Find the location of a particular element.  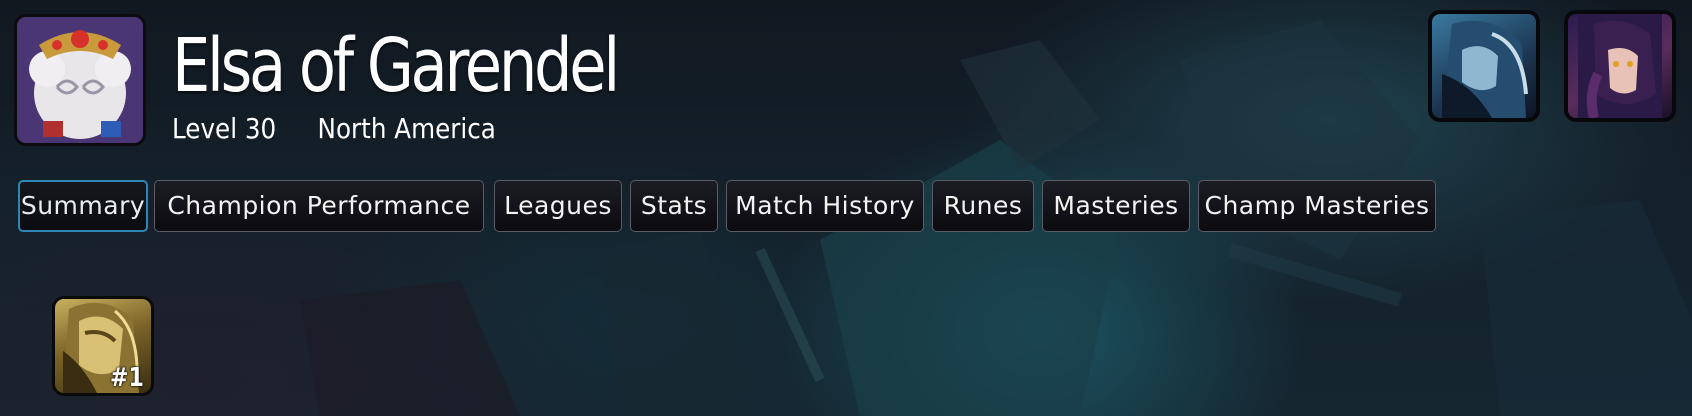

tab-match-history: Match History is located at coordinates (825, 206).